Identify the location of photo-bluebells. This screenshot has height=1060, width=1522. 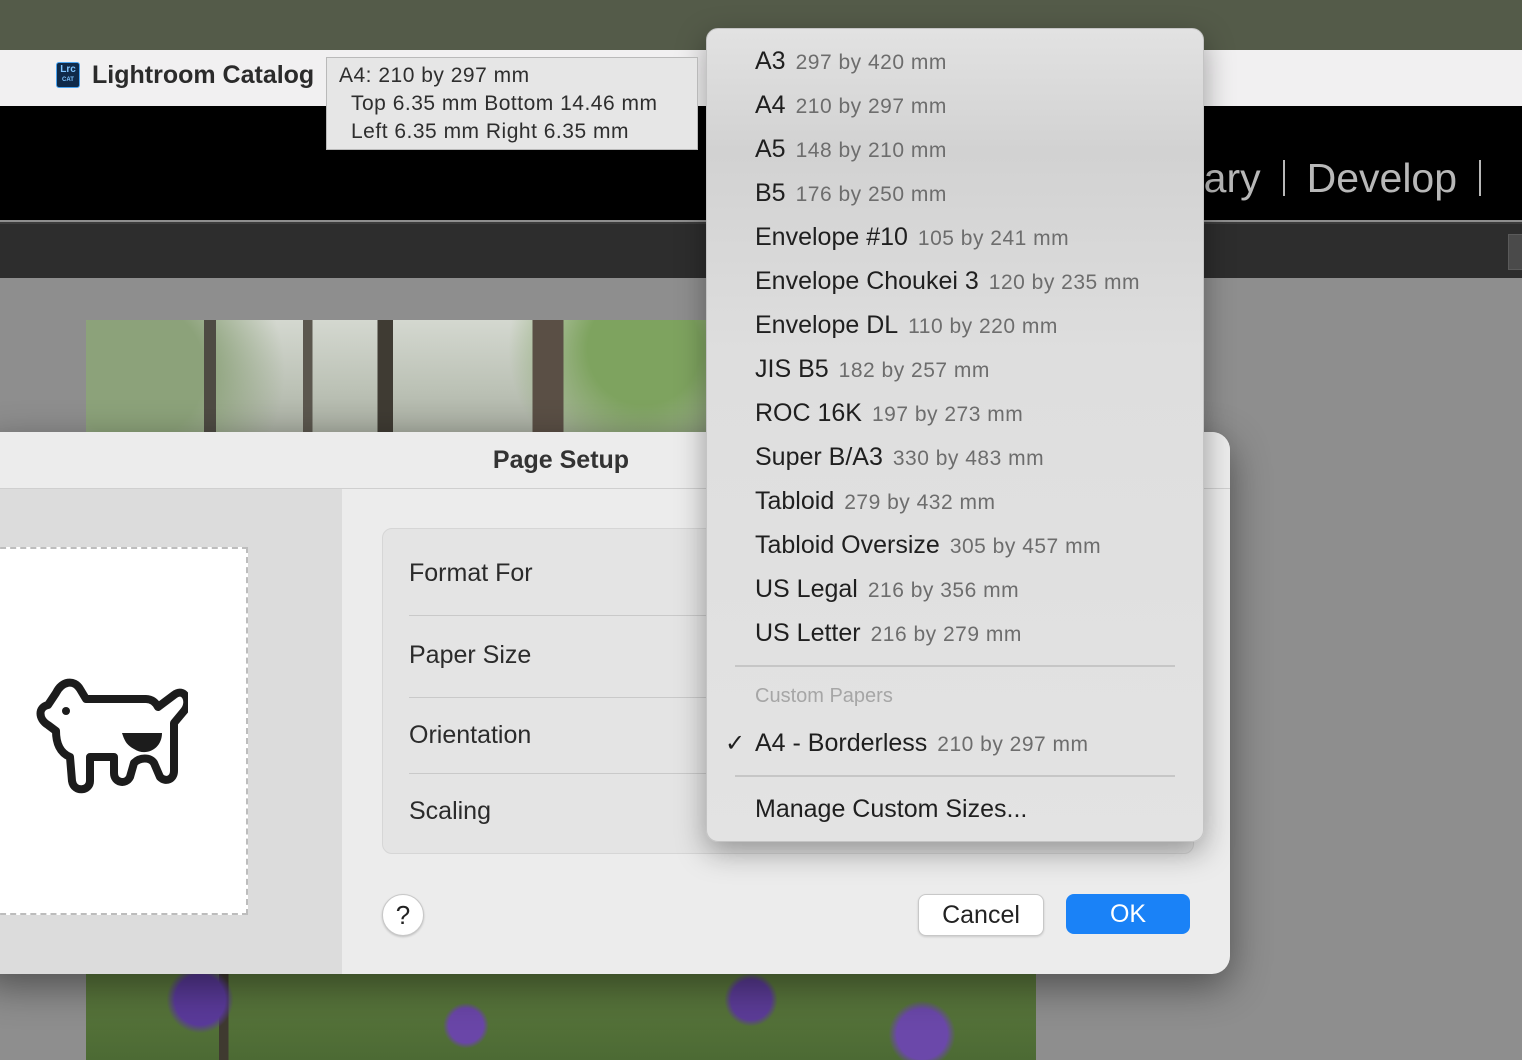
(561, 1017).